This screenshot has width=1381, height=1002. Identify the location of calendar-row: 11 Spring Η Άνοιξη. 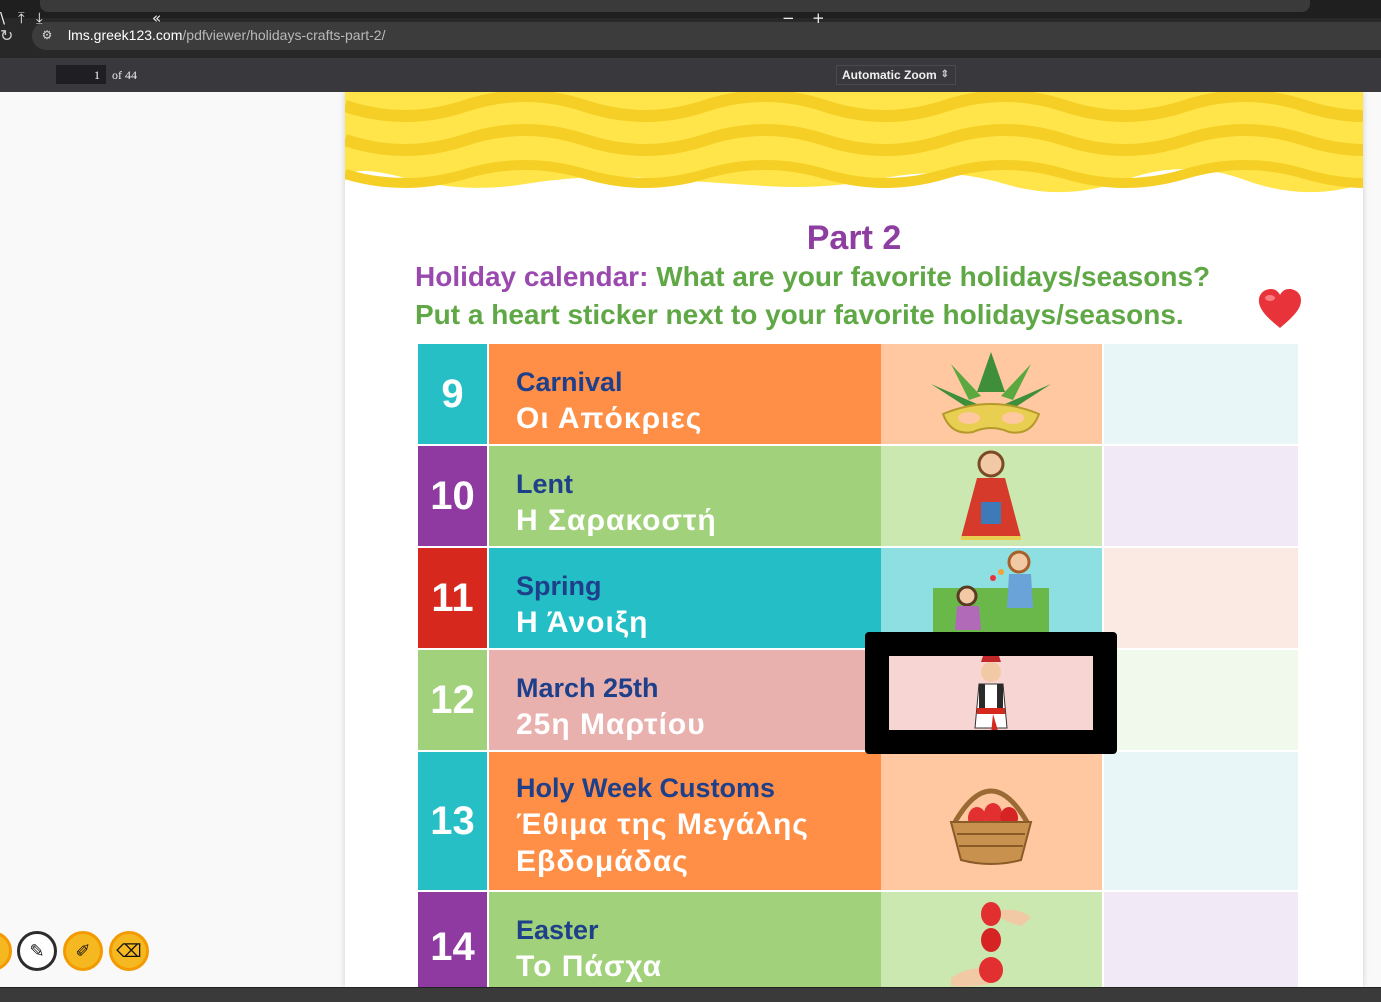
(858, 598).